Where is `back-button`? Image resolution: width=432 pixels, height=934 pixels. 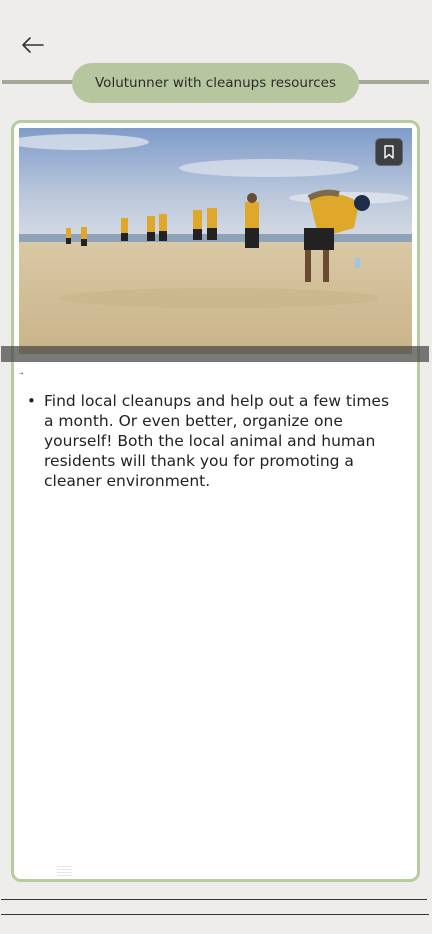
back-button is located at coordinates (32, 45).